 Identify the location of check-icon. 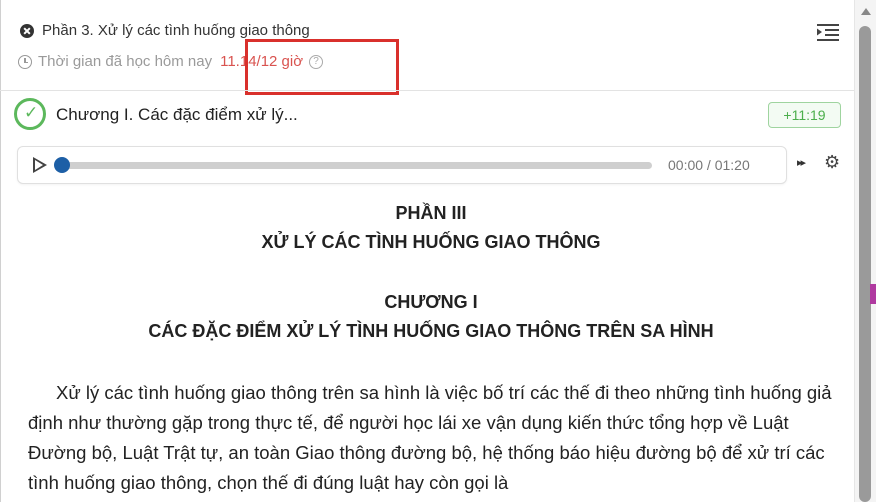
(30, 114).